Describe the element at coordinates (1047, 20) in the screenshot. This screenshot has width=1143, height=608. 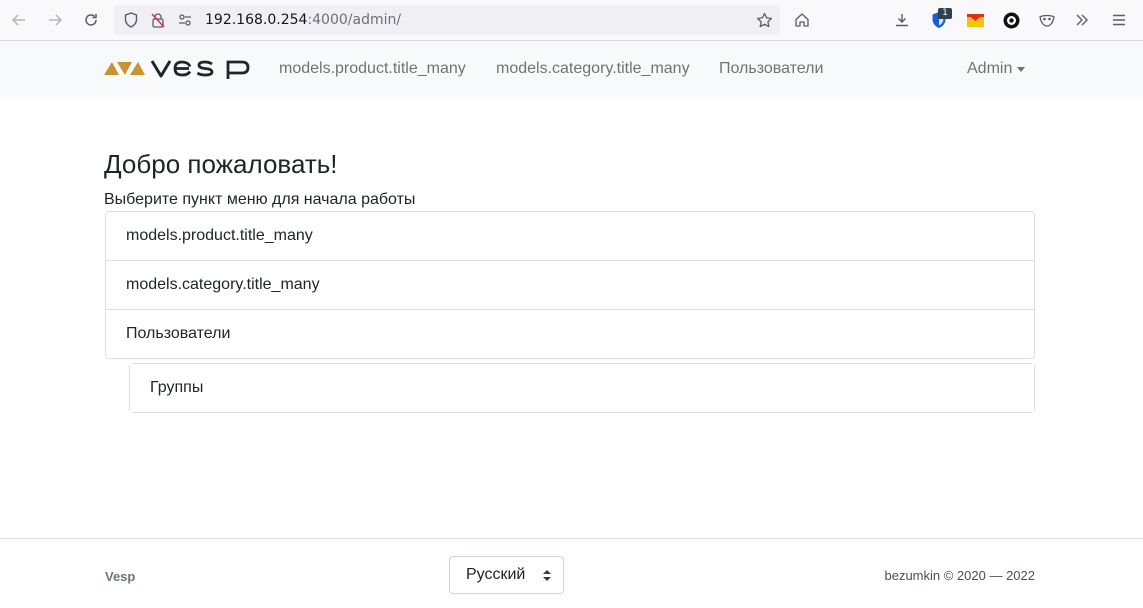
I see `mask-extension-icon` at that location.